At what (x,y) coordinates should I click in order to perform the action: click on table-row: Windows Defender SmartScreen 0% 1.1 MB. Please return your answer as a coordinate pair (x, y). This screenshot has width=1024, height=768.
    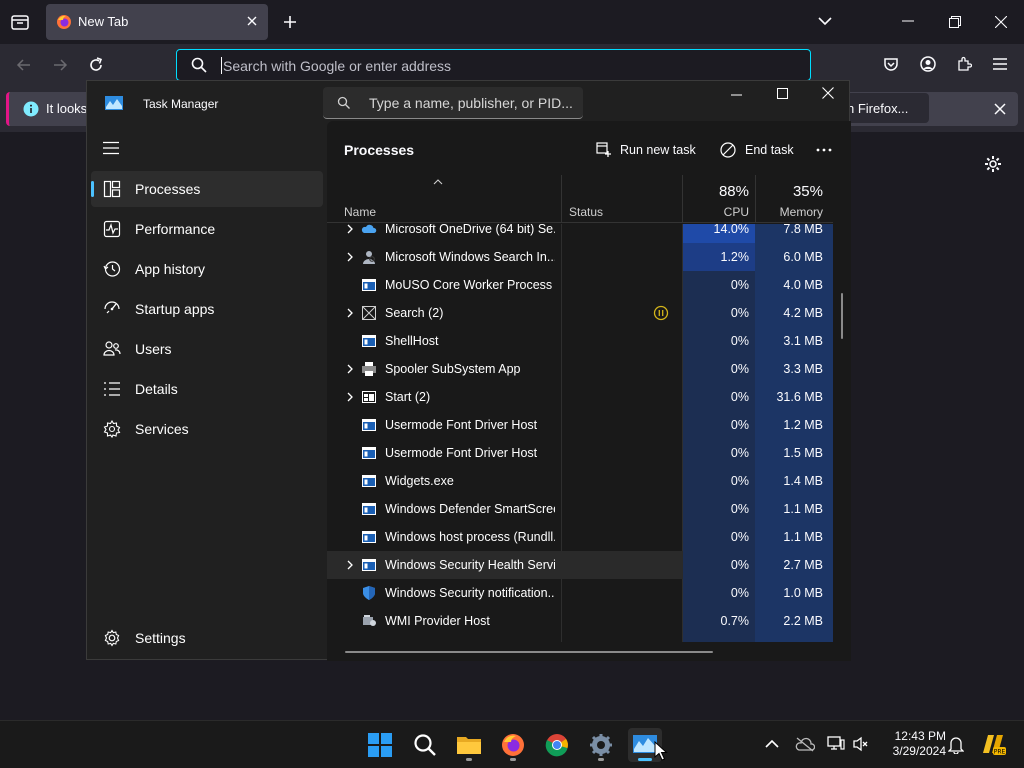
    Looking at the image, I should click on (580, 509).